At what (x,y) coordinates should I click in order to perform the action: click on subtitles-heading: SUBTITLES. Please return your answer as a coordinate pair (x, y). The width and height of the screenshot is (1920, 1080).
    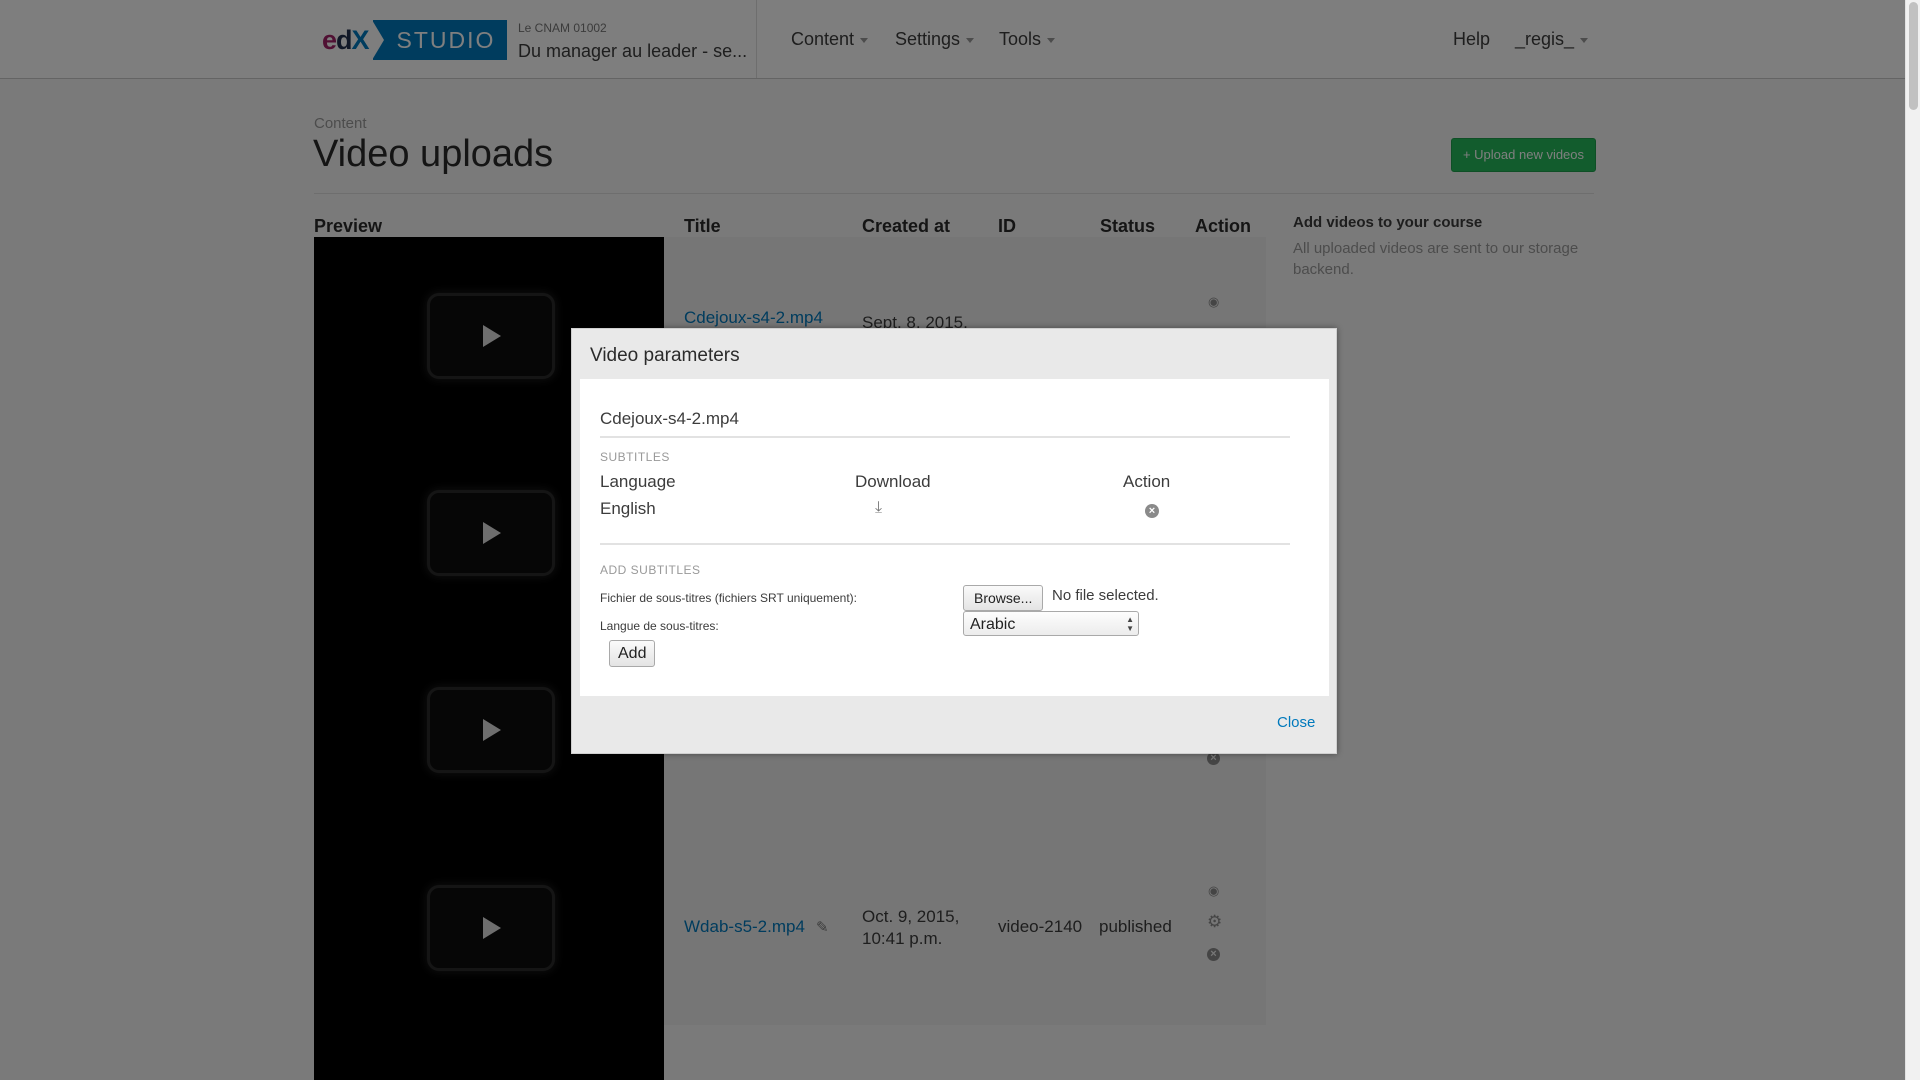
    Looking at the image, I should click on (635, 457).